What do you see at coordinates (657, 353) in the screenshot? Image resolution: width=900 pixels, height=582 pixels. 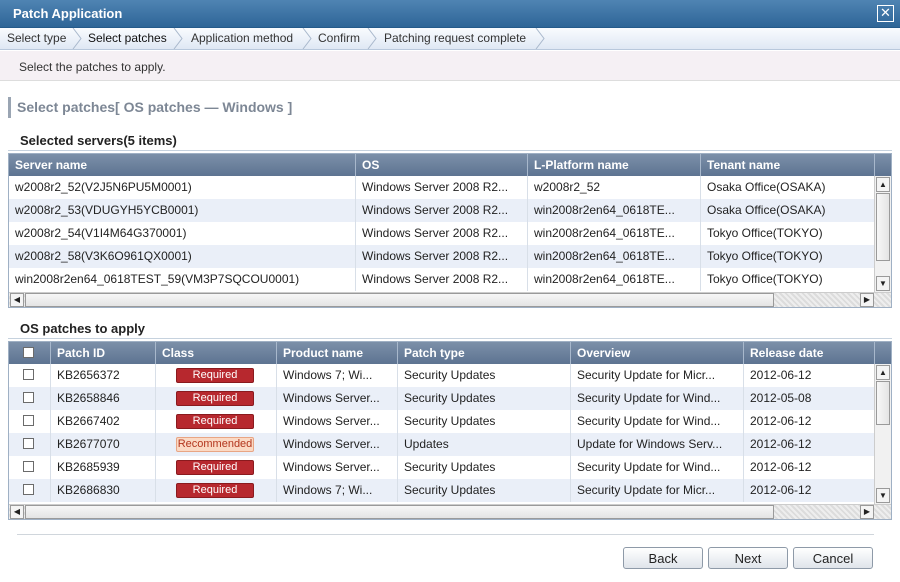 I see `column-header-overview: Overview` at bounding box center [657, 353].